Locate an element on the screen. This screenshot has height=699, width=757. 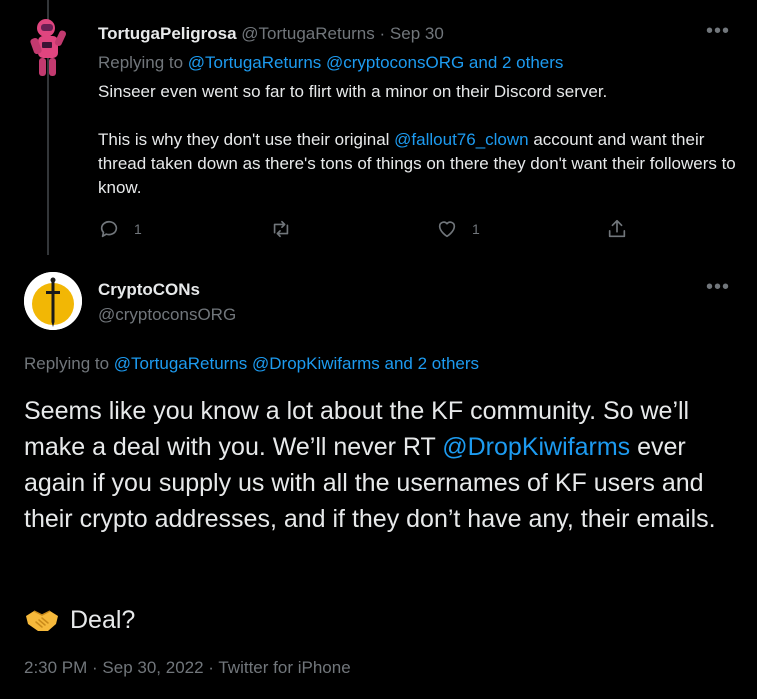
like-button: 1 is located at coordinates (458, 229).